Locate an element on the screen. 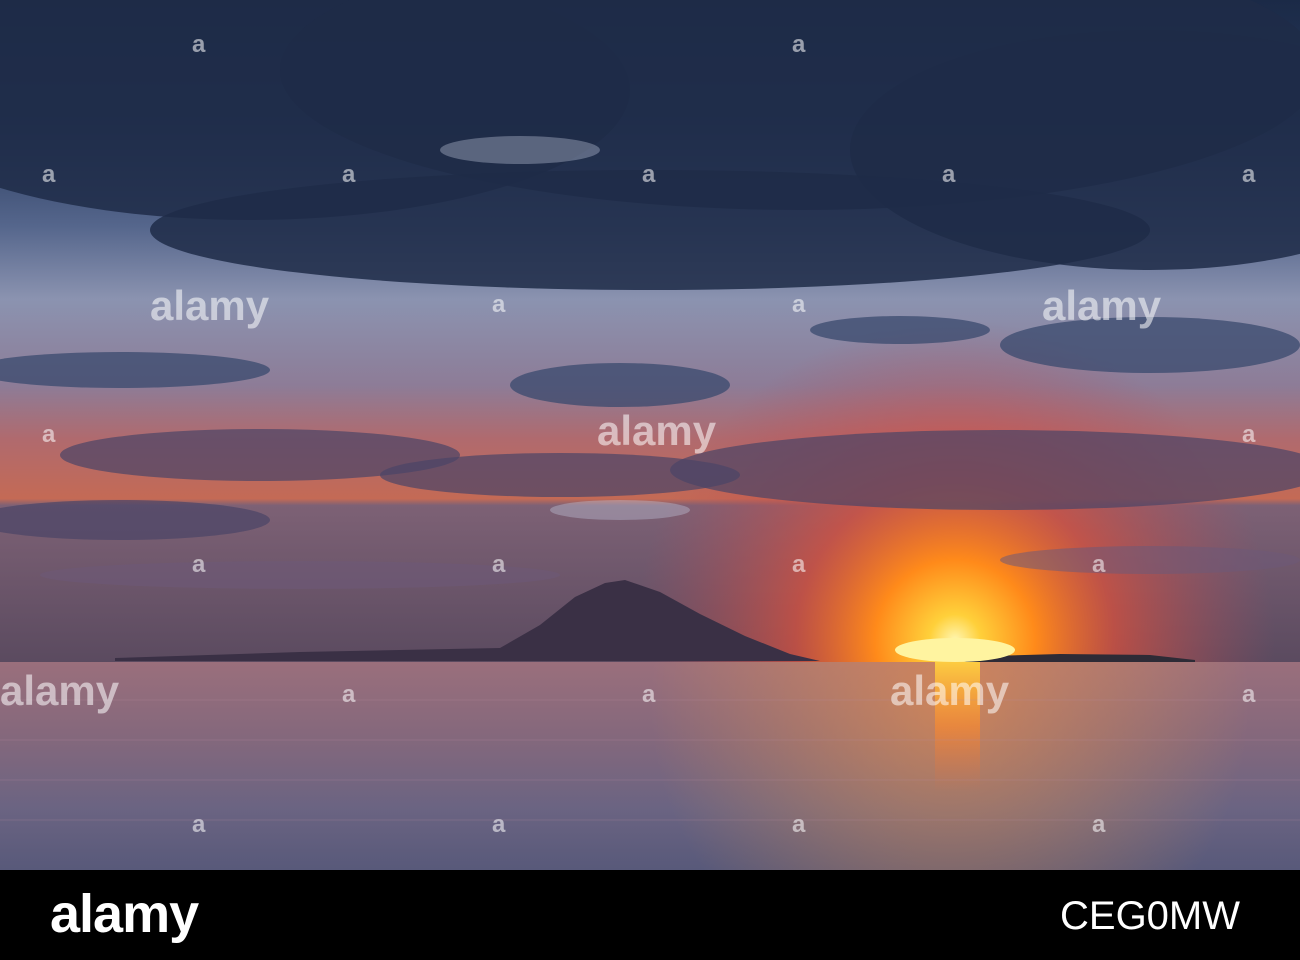 The width and height of the screenshot is (1300, 960). alamy-logo: alamy is located at coordinates (124, 914).